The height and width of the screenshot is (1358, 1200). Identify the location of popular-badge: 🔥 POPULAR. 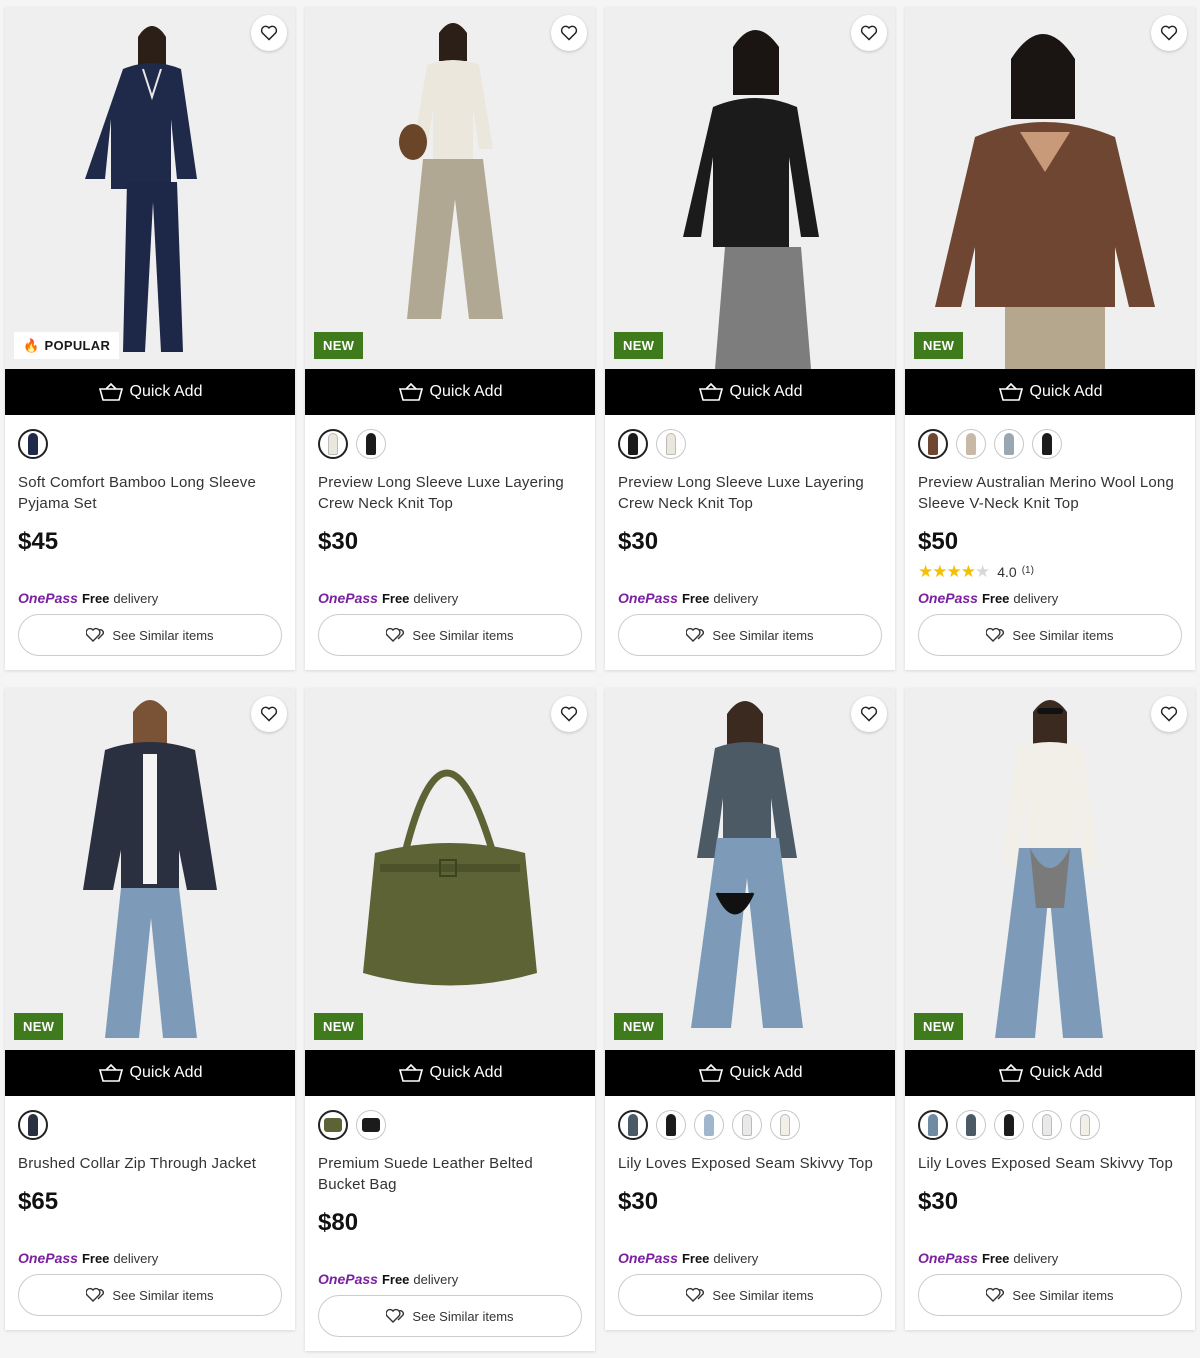
(67, 345).